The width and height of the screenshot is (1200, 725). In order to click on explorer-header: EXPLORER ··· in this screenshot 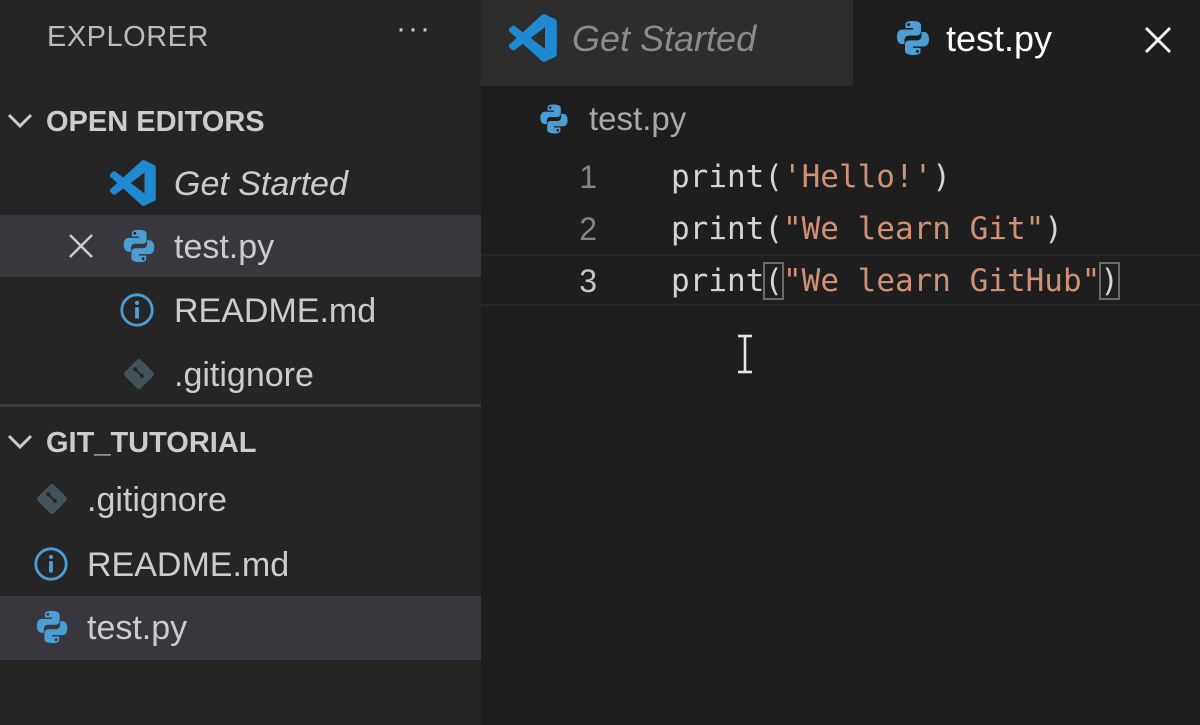, I will do `click(240, 39)`.